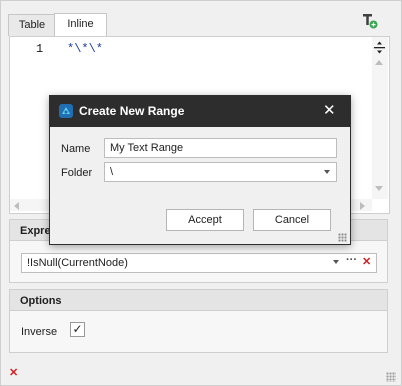 This screenshot has height=386, width=402. I want to click on split-editor-icon, so click(379, 47).